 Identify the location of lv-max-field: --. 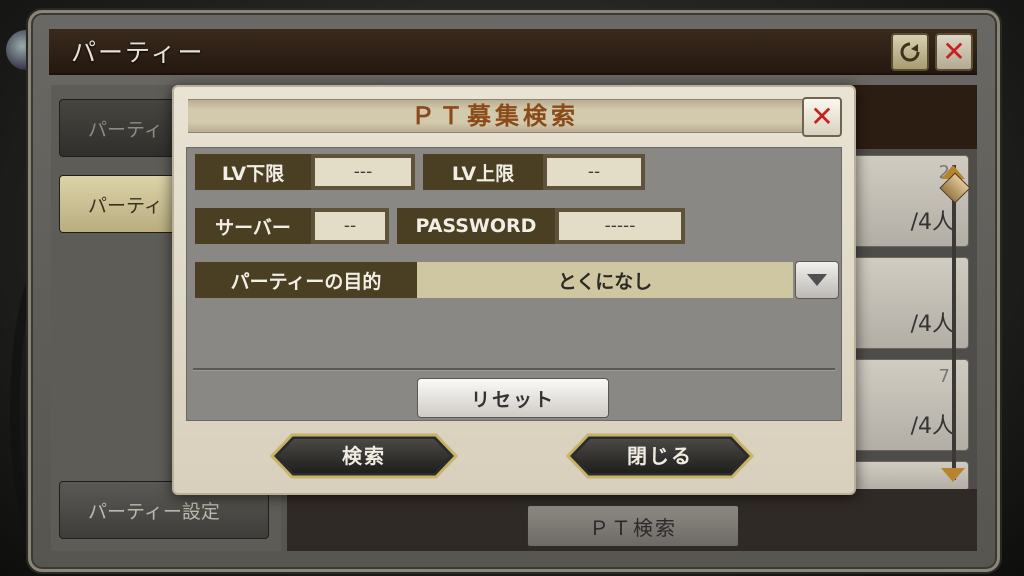
(594, 172).